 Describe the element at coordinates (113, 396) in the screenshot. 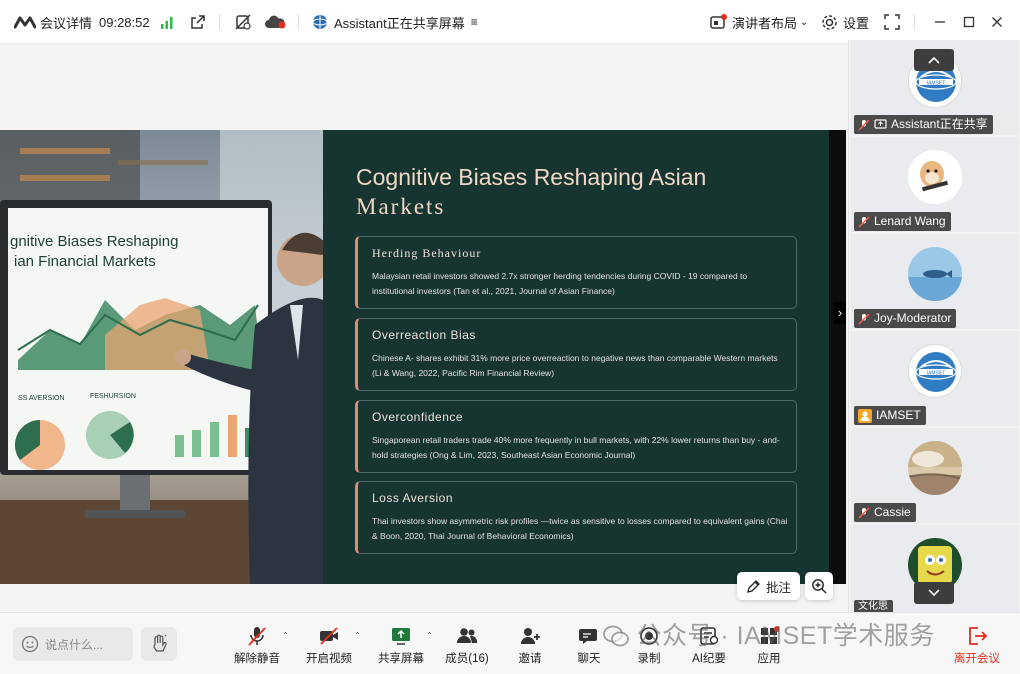

I see `monitor-label-2: FESHURSION` at that location.